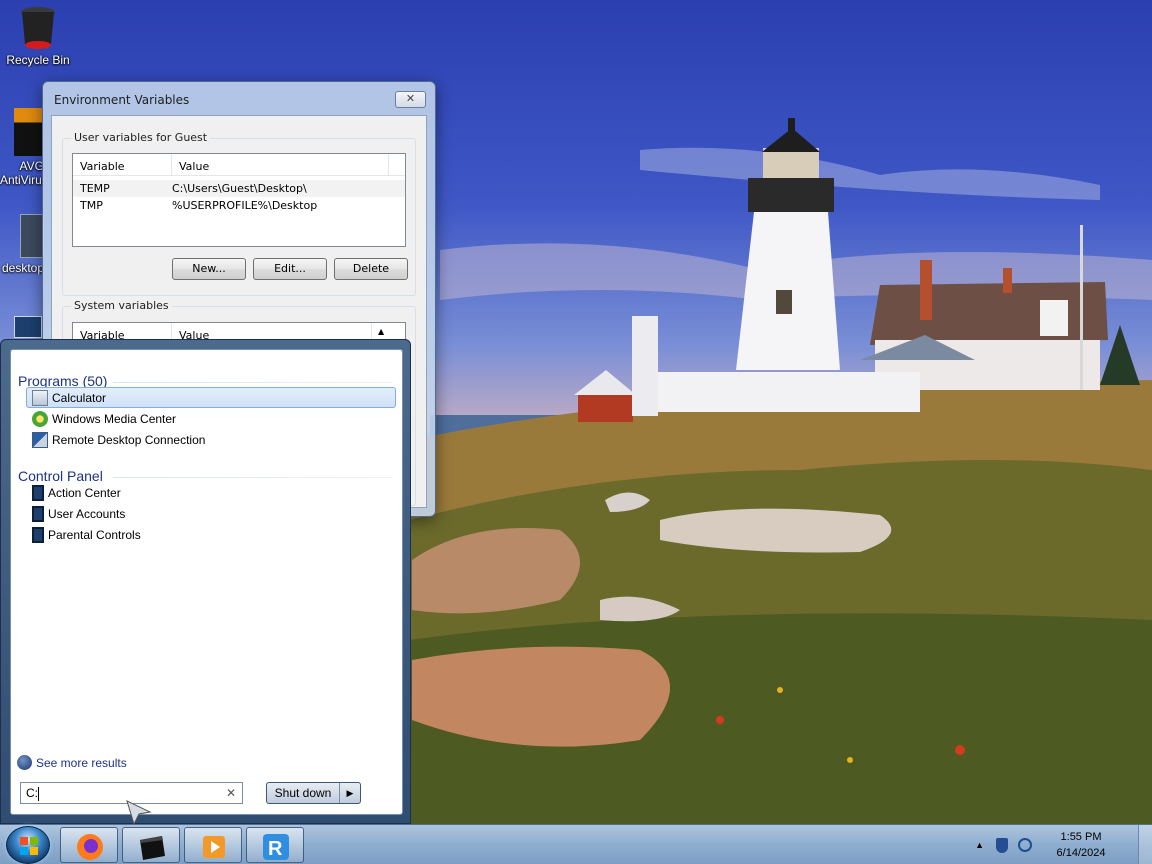 This screenshot has height=864, width=1152. What do you see at coordinates (22, 173) in the screenshot?
I see `desktop-icon-label: AVG AntiVirus` at bounding box center [22, 173].